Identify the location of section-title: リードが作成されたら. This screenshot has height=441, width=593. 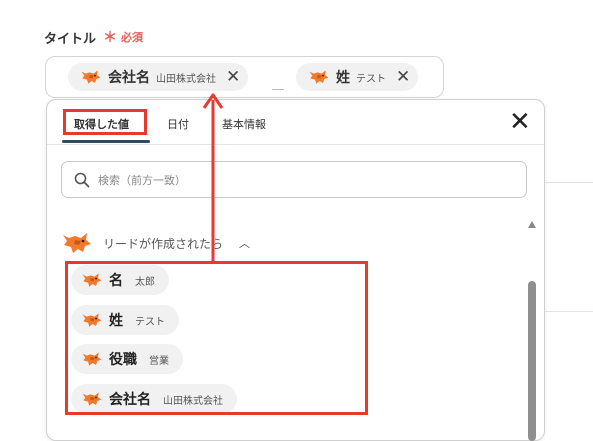
(163, 243).